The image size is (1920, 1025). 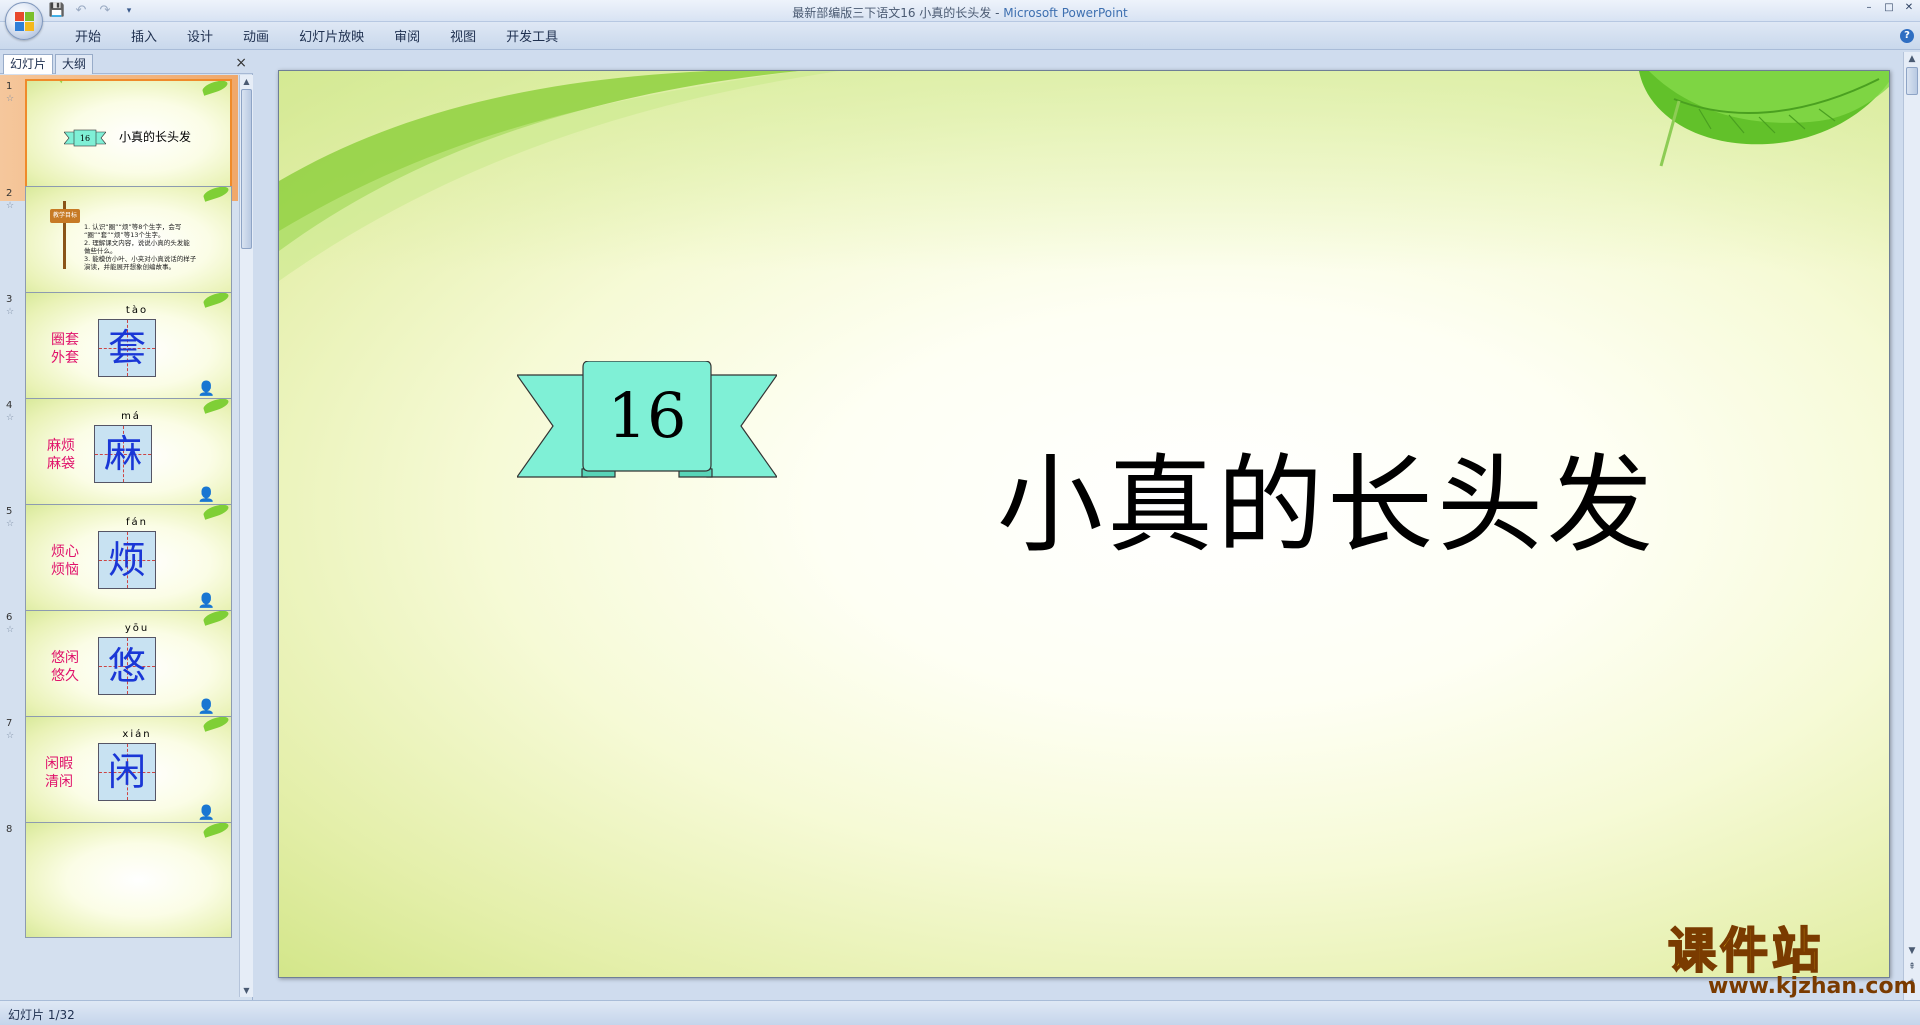 I want to click on thumbnail-image: xián 闲 闲暇 清闲 👤, so click(x=128, y=774).